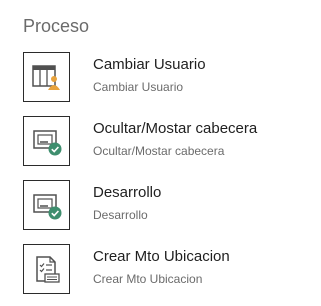 The width and height of the screenshot is (321, 306). I want to click on action-description: Ocultar/Mostar cabecera, so click(159, 151).